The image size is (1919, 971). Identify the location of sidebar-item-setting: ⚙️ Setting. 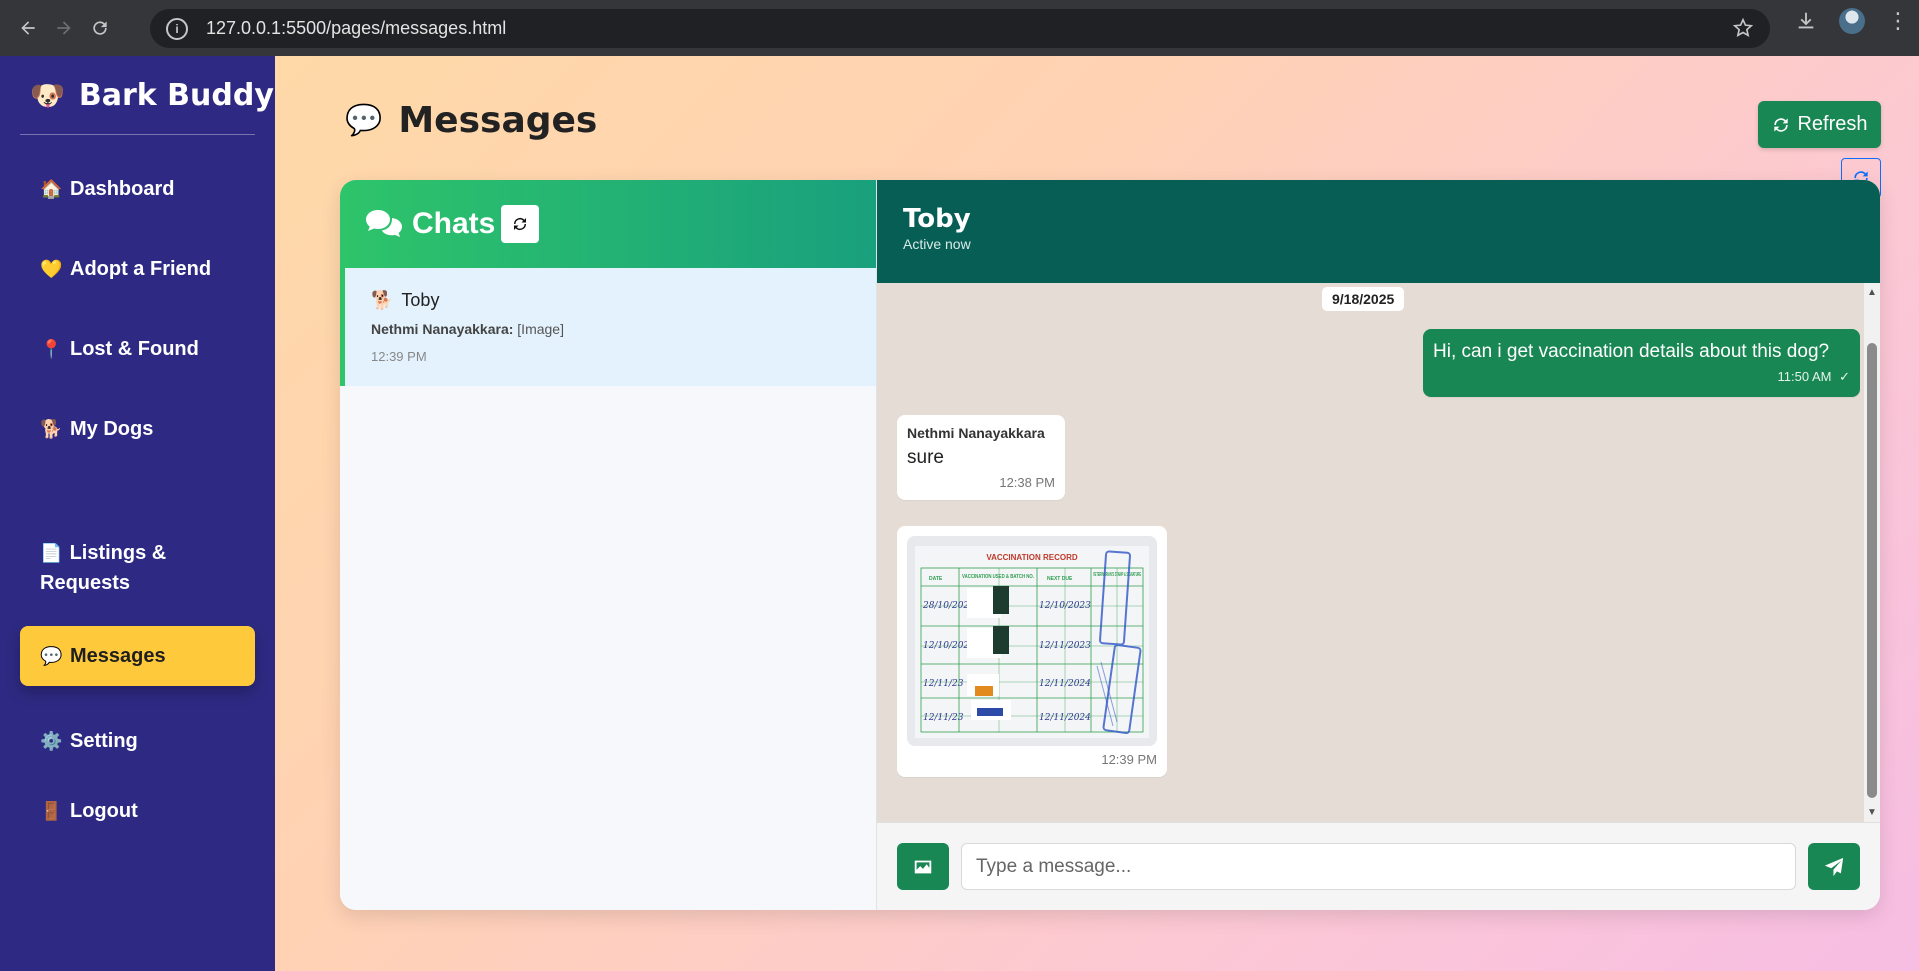
(137, 741).